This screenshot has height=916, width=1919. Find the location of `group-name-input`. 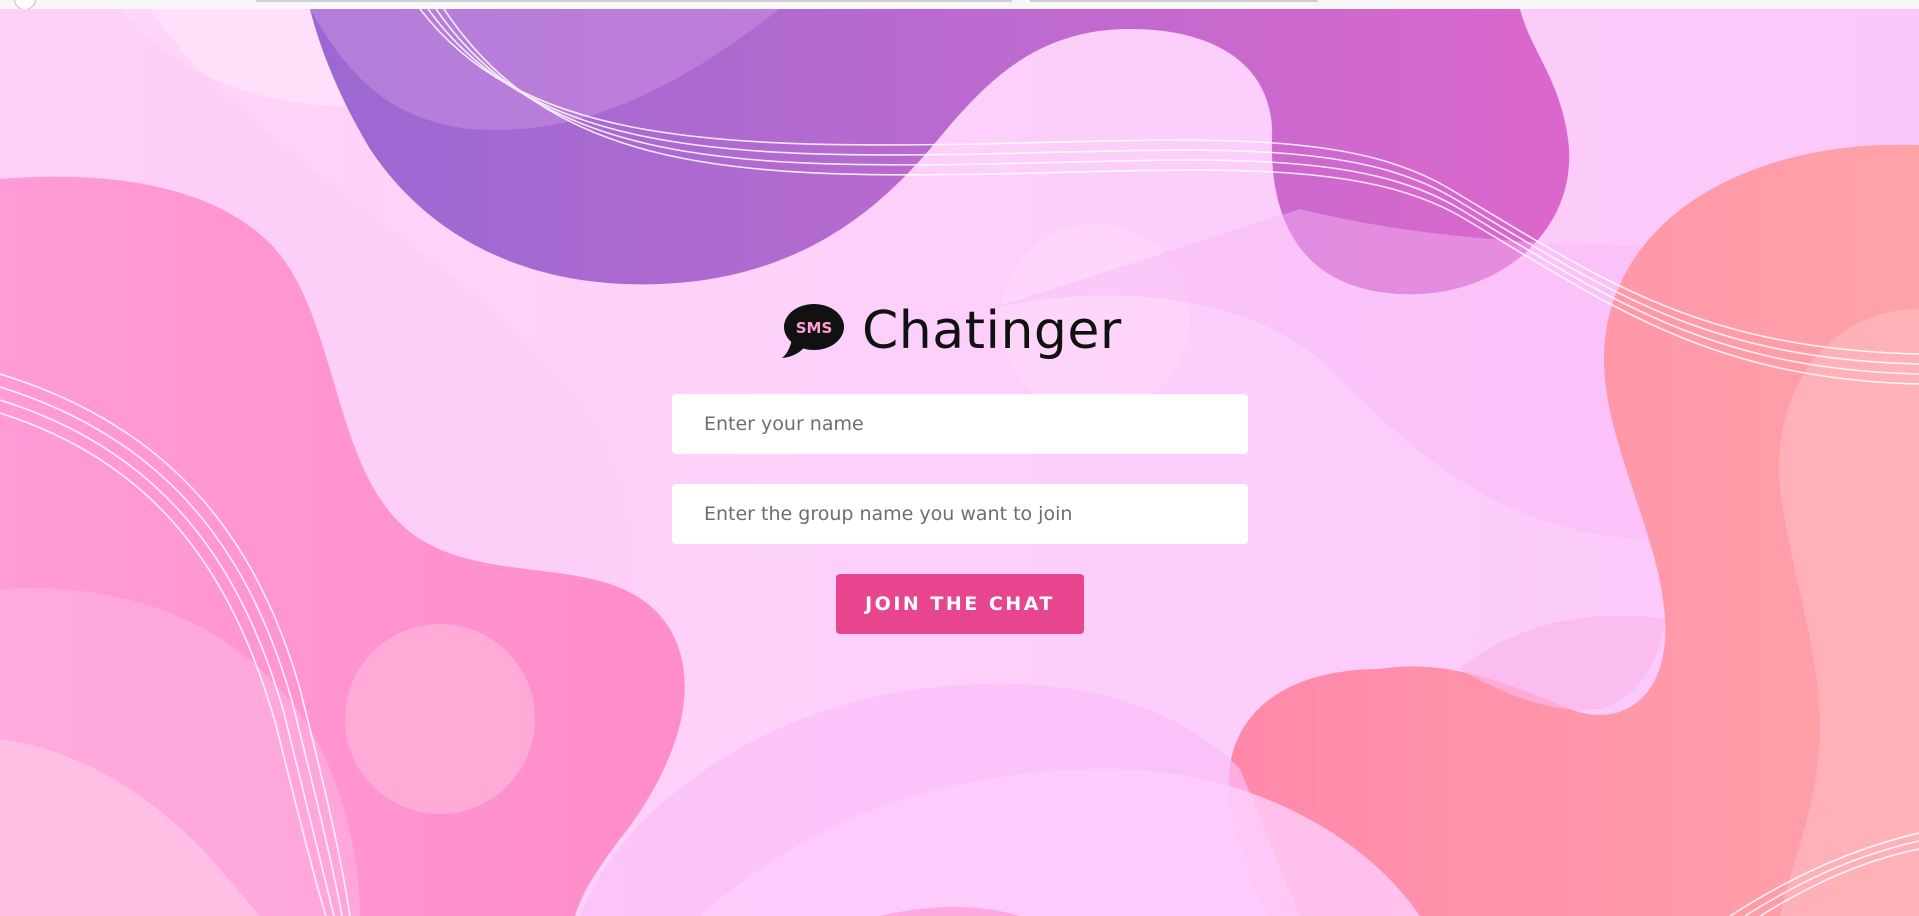

group-name-input is located at coordinates (960, 514).